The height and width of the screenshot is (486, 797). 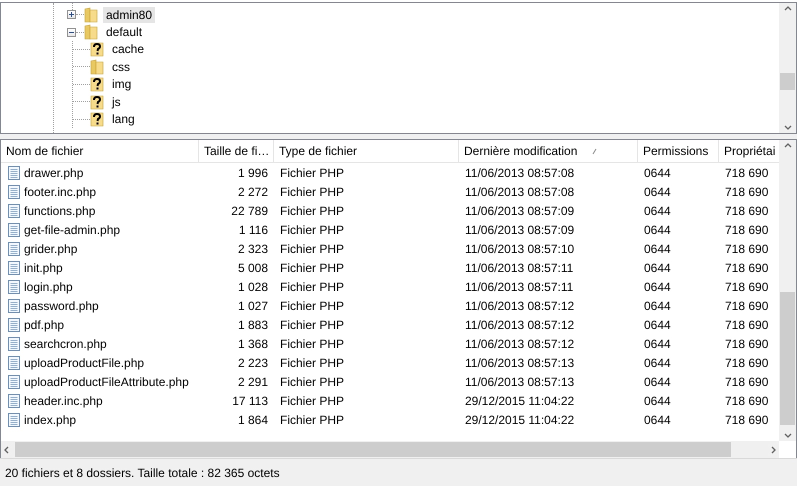 I want to click on tree-item: js, so click(x=116, y=102).